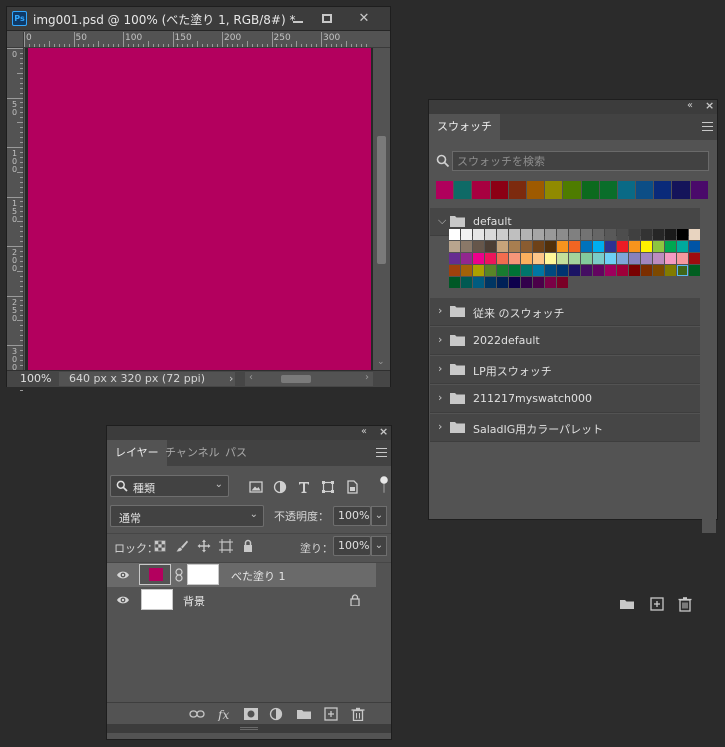 This screenshot has height=747, width=725. I want to click on vertical-ruler: 0 50 100 150 200 250 300, so click(15, 219).